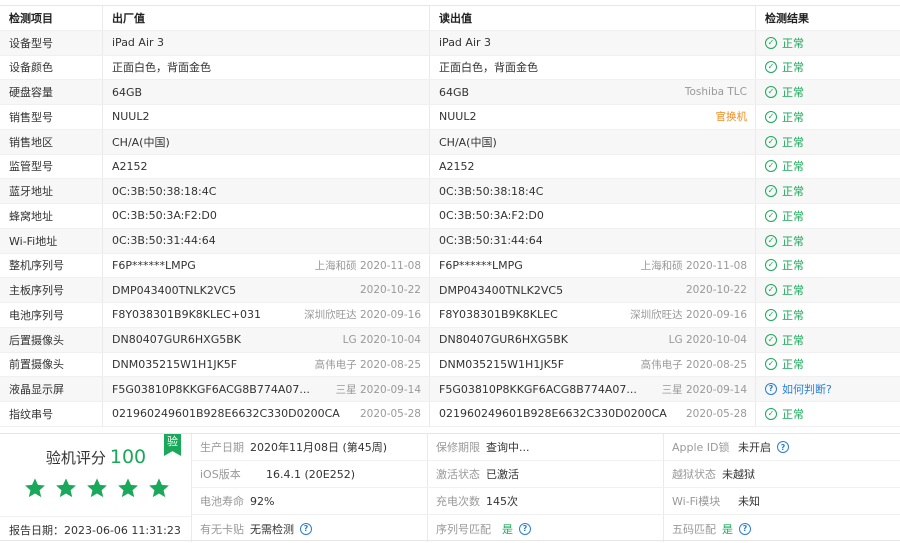 This screenshot has height=543, width=900. What do you see at coordinates (458, 501) in the screenshot?
I see `detail-label: 充电次数` at bounding box center [458, 501].